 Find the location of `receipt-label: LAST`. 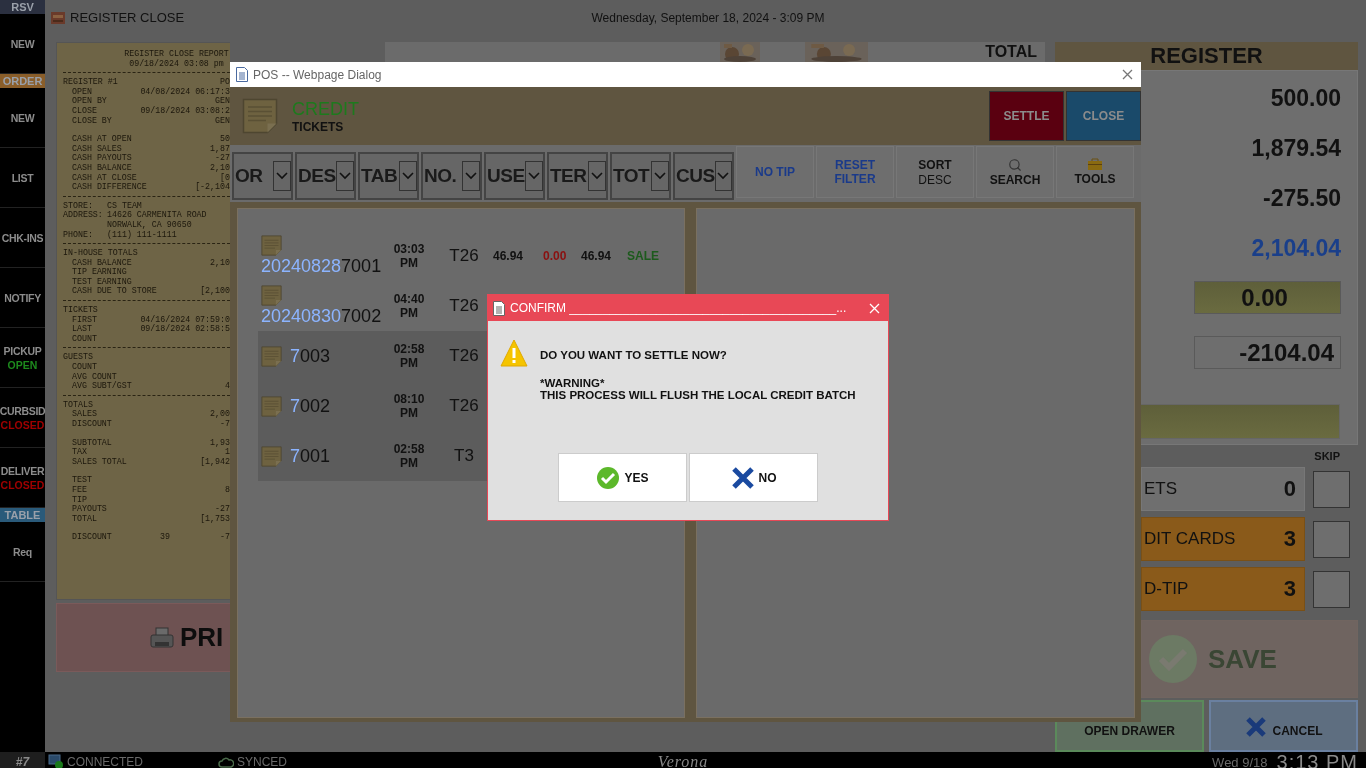

receipt-label: LAST is located at coordinates (82, 329).